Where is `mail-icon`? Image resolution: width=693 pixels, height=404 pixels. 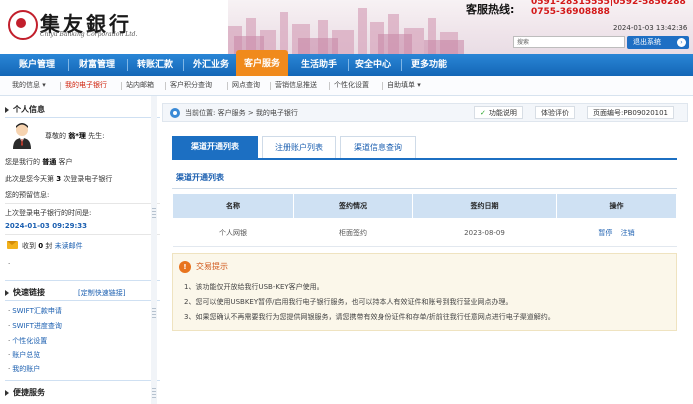
mail-icon is located at coordinates (12, 245).